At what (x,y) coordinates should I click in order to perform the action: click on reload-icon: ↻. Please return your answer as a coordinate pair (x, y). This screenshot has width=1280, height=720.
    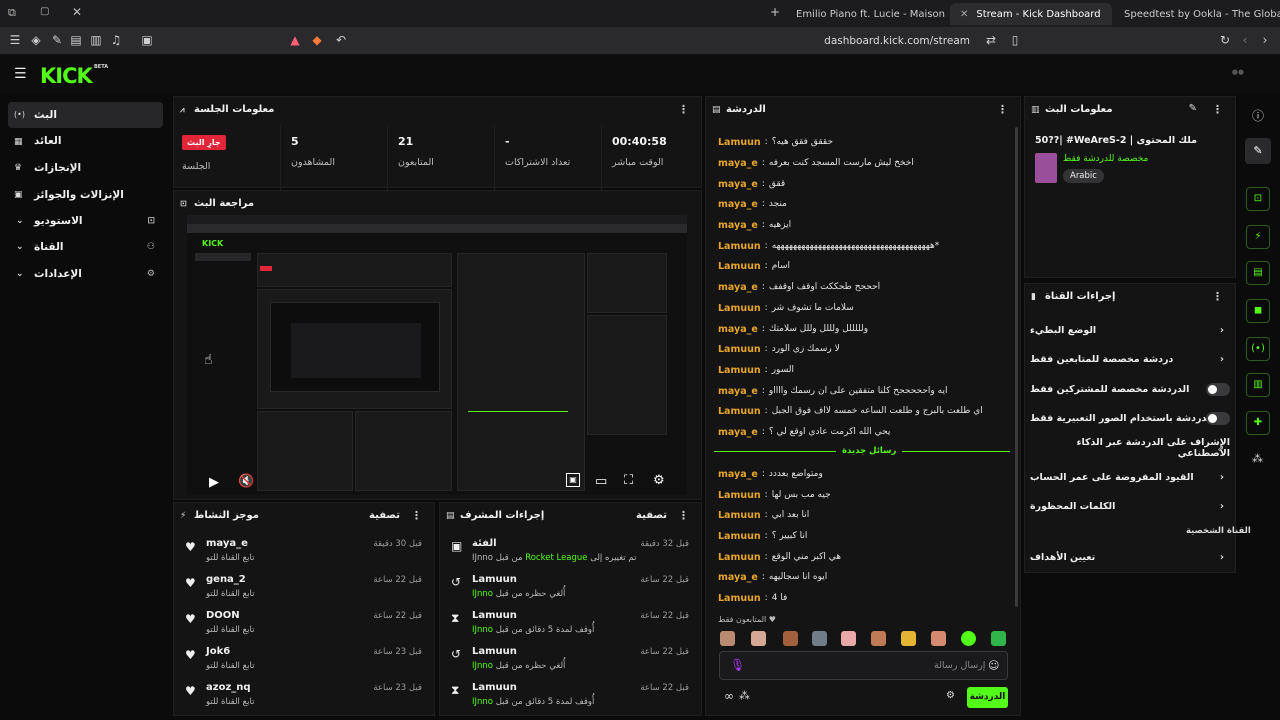
    Looking at the image, I should click on (1225, 40).